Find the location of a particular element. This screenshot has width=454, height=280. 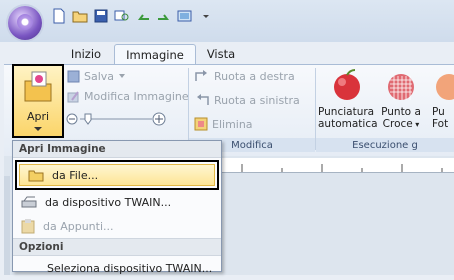

punto-croce-label: Punto a Croce ▾ is located at coordinates (401, 118).